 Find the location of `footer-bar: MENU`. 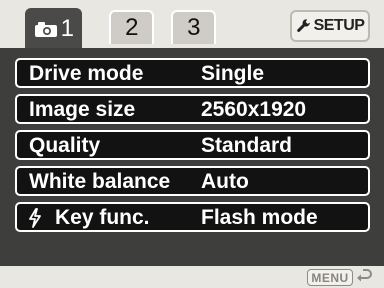

footer-bar: MENU is located at coordinates (192, 277).